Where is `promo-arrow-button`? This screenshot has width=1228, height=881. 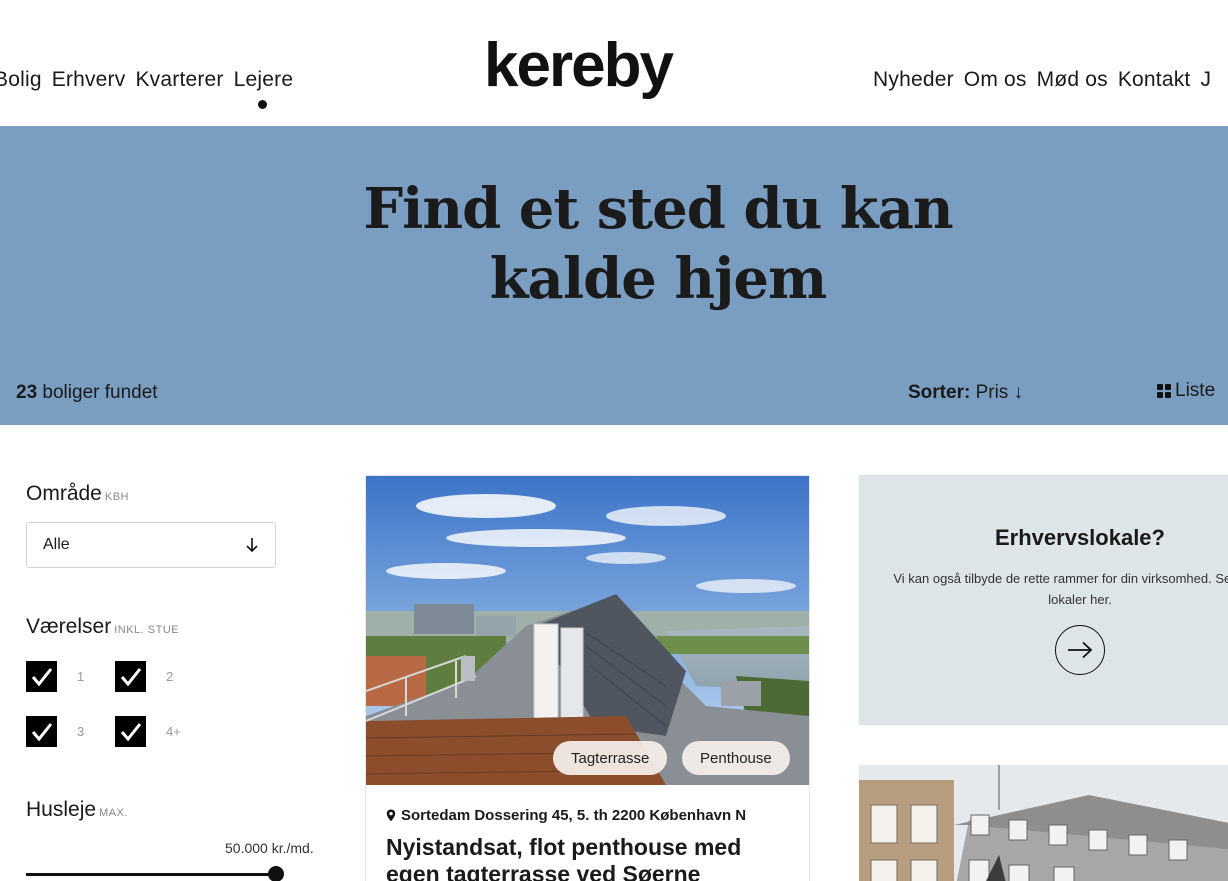
promo-arrow-button is located at coordinates (1080, 650).